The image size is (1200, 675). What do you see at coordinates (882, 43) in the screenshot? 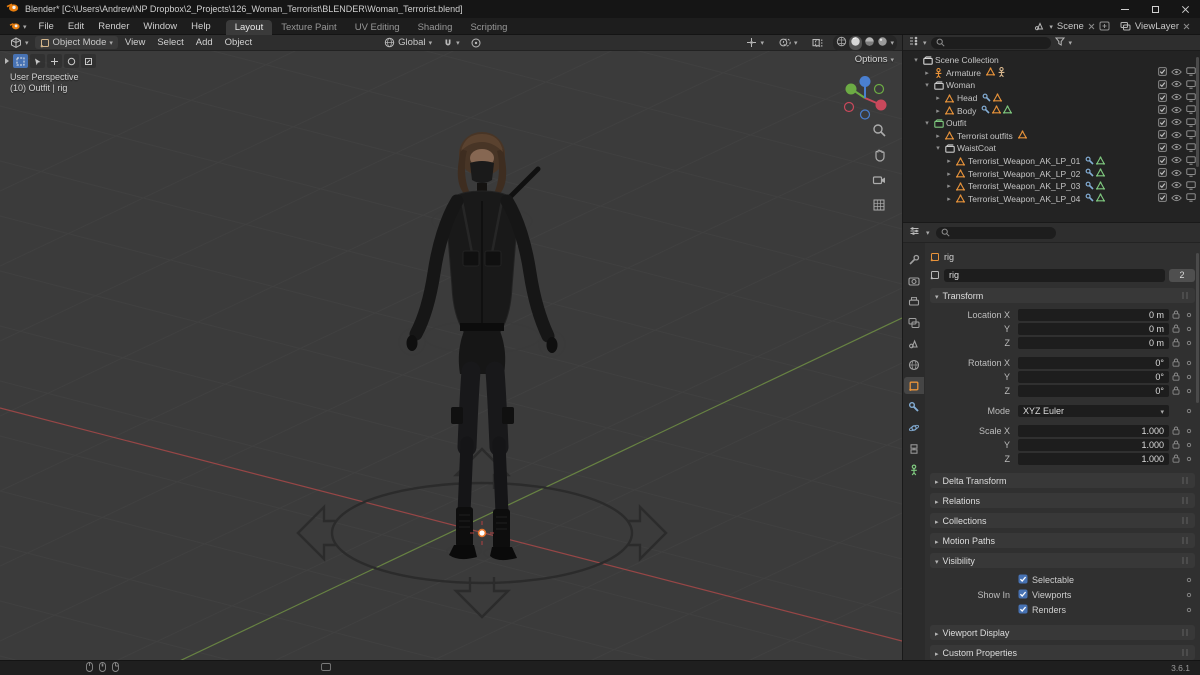
I see `shading-rendered-button` at bounding box center [882, 43].